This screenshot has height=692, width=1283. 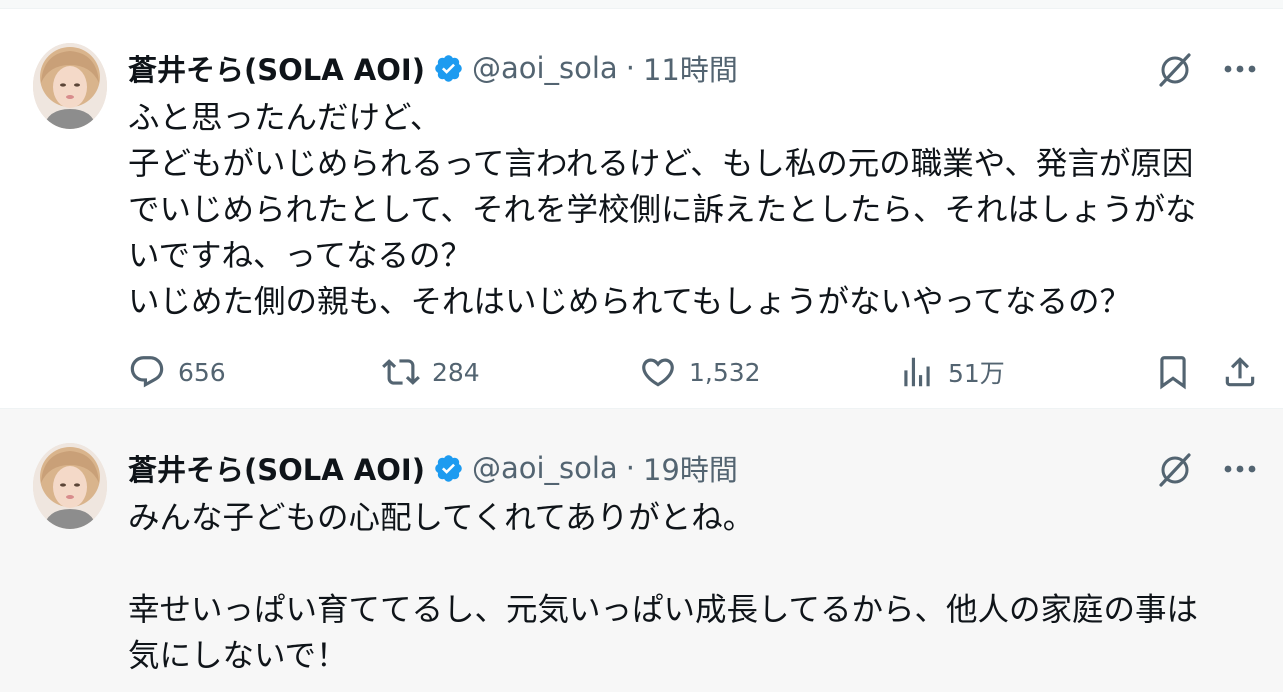 I want to click on heart-icon, so click(x=658, y=372).